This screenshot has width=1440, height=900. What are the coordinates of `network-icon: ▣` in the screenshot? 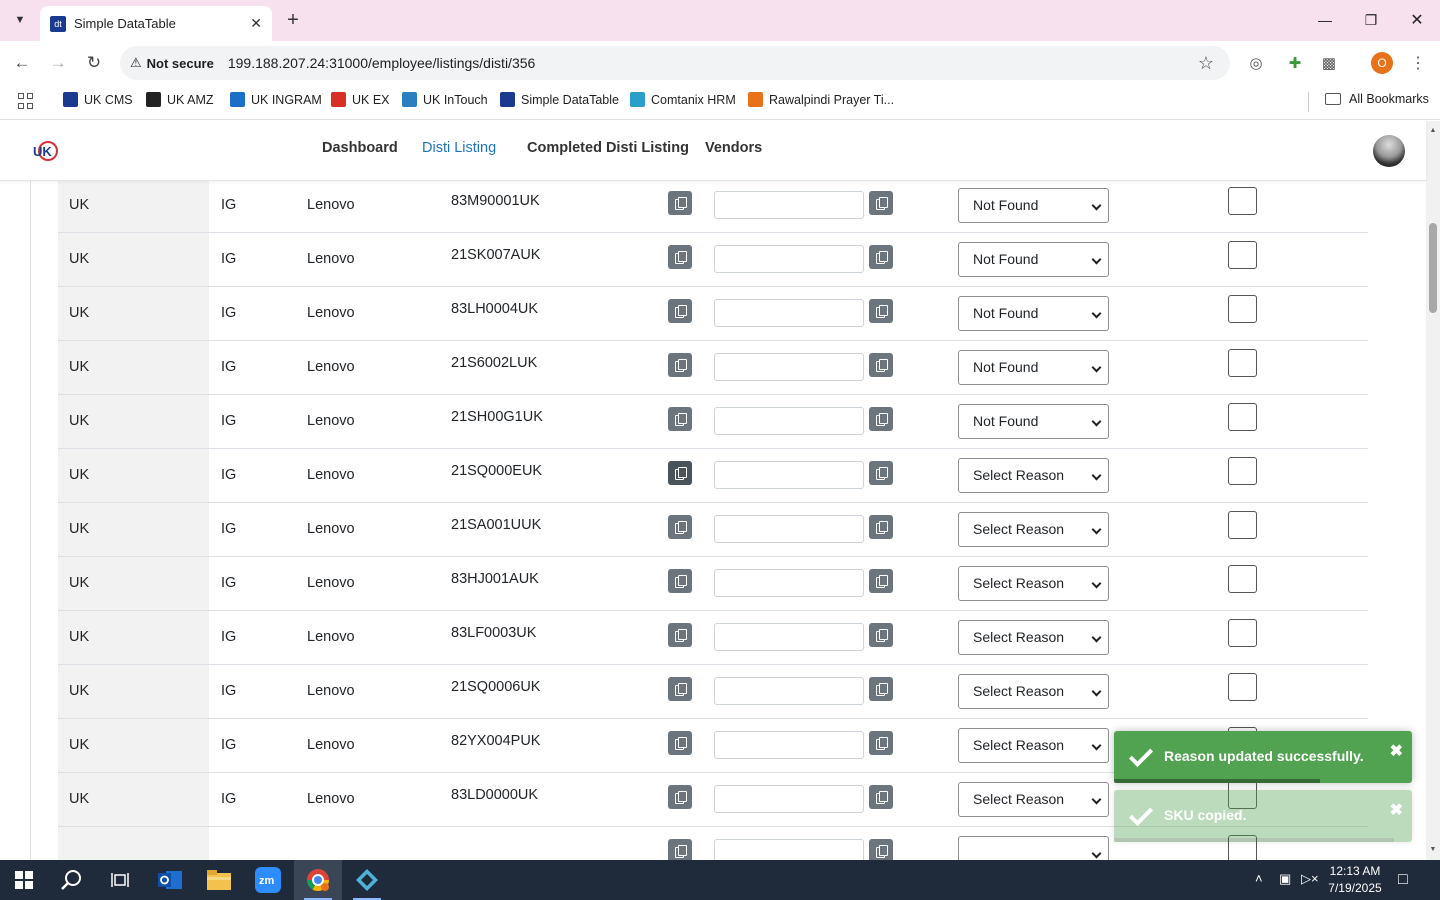 It's located at (1285, 879).